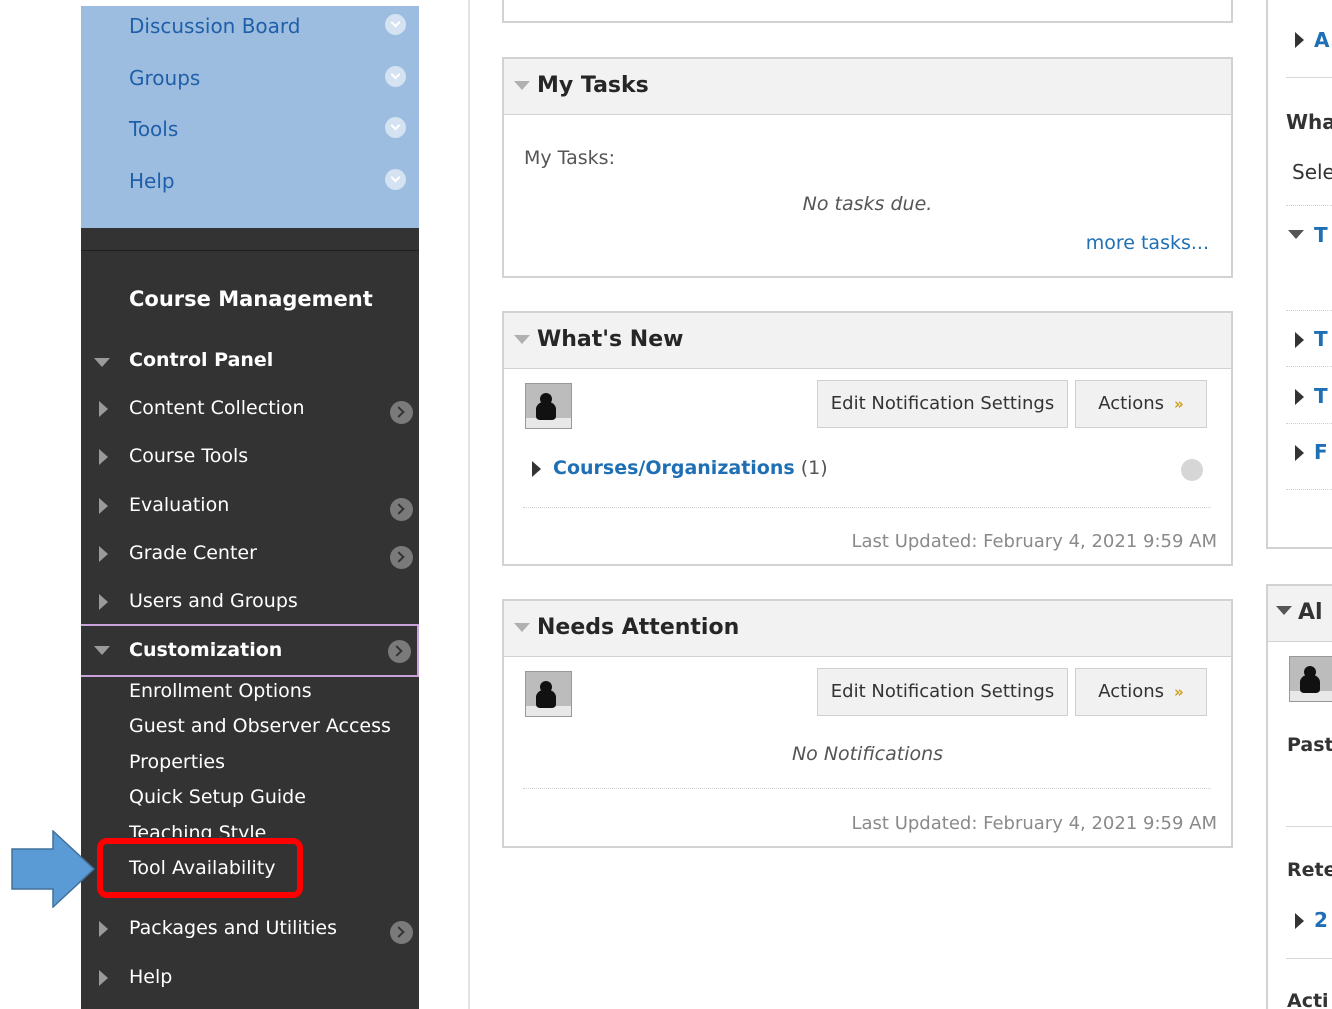 This screenshot has height=1009, width=1332. What do you see at coordinates (220, 691) in the screenshot?
I see `customization-subitem-enrollment-options: Enrollment Options` at bounding box center [220, 691].